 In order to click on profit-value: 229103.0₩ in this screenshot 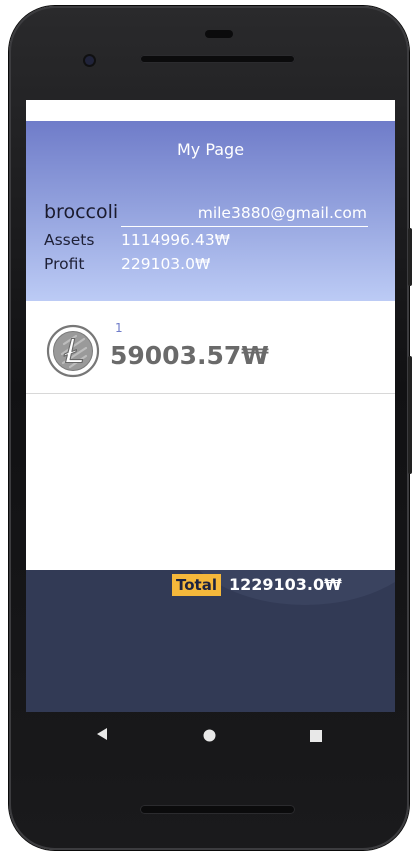, I will do `click(166, 264)`.